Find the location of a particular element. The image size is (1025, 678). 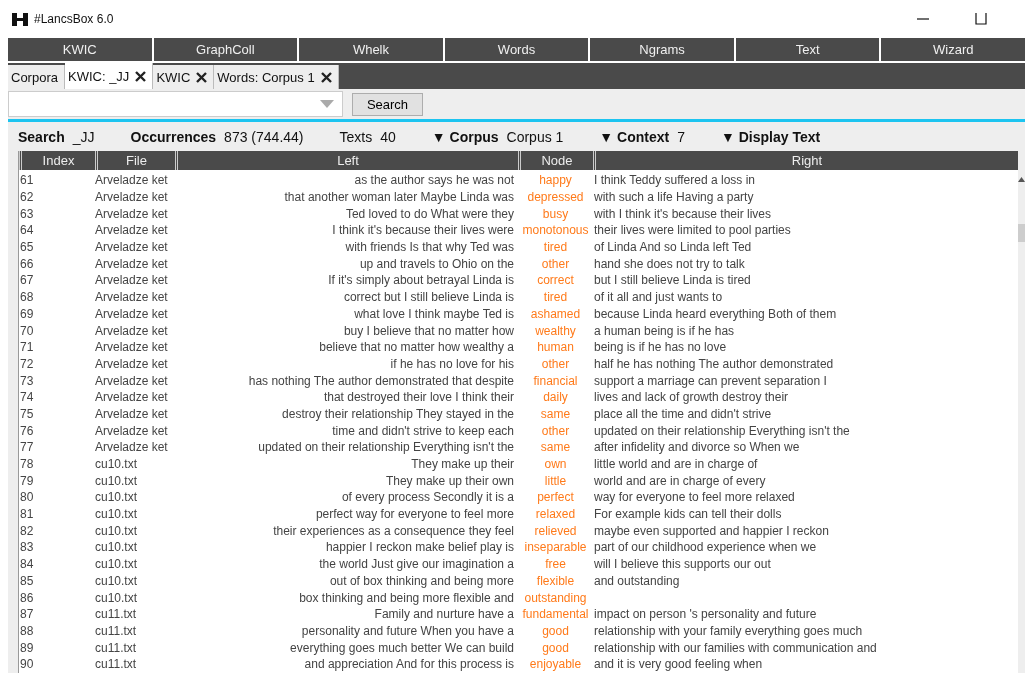

nav-button: Whelk is located at coordinates (371, 49).